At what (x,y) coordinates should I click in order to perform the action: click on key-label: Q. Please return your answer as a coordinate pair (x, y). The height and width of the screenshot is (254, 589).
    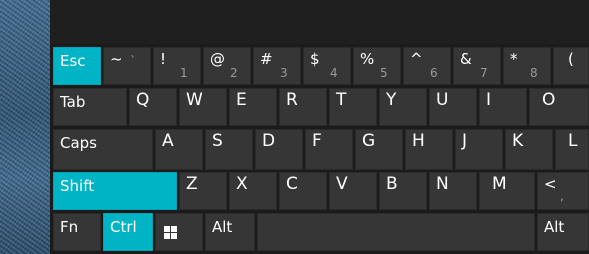
    Looking at the image, I should click on (143, 100).